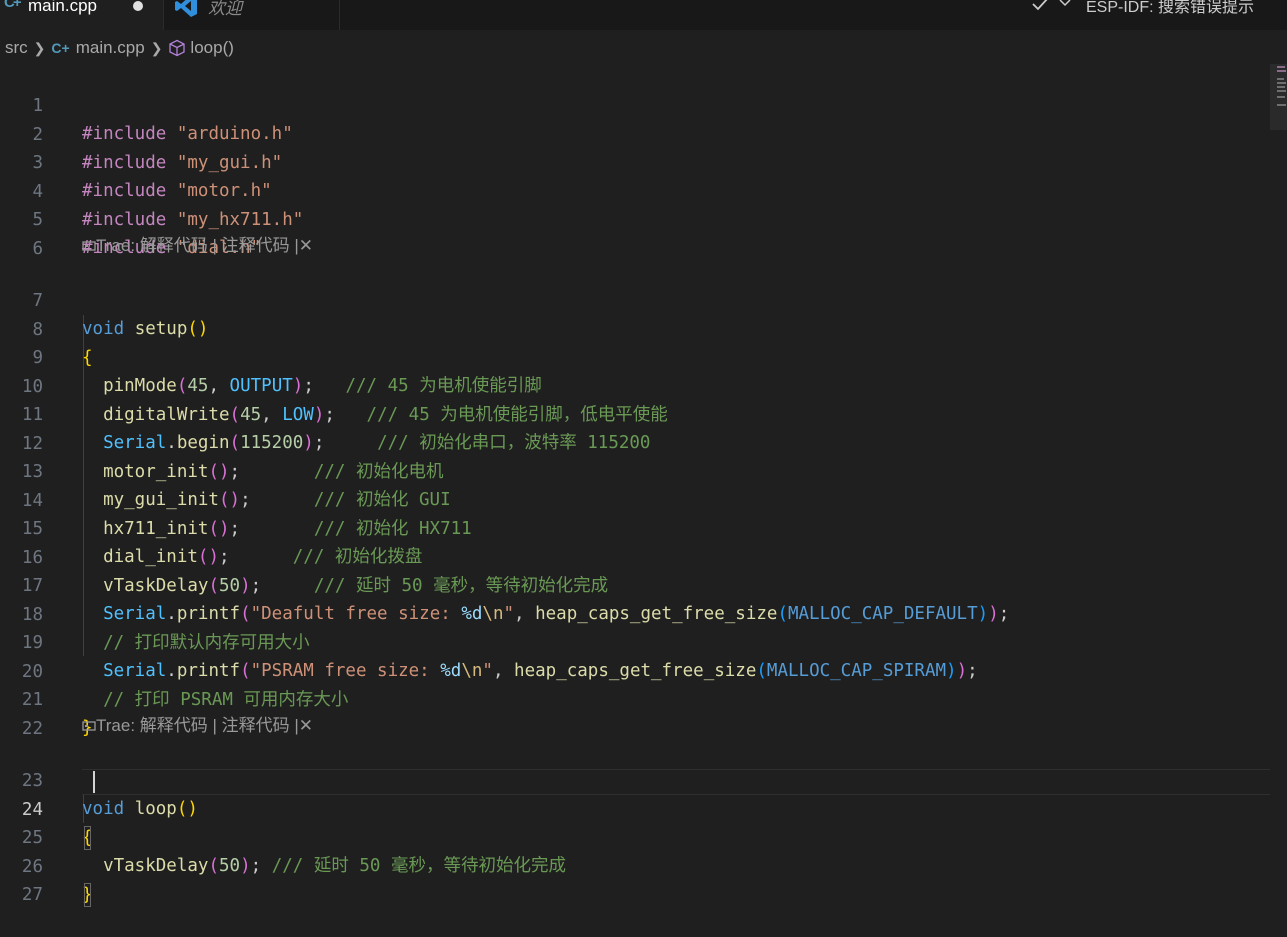 This screenshot has width=1287, height=937. What do you see at coordinates (635, 670) in the screenshot?
I see `code-line: 20 // 打印 PSRAM 可用内存大小` at bounding box center [635, 670].